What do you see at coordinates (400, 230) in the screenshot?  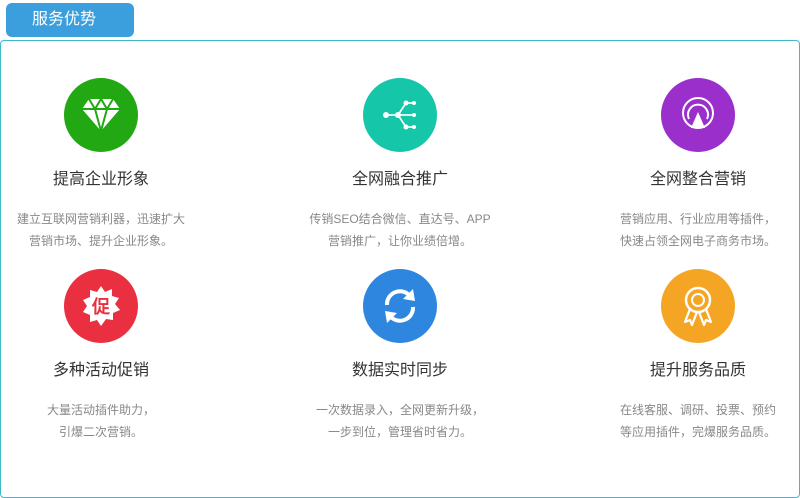 I see `feature-description: 传销SEO结合微信、直达号、APP 营销推广，让你业绩倍增。` at bounding box center [400, 230].